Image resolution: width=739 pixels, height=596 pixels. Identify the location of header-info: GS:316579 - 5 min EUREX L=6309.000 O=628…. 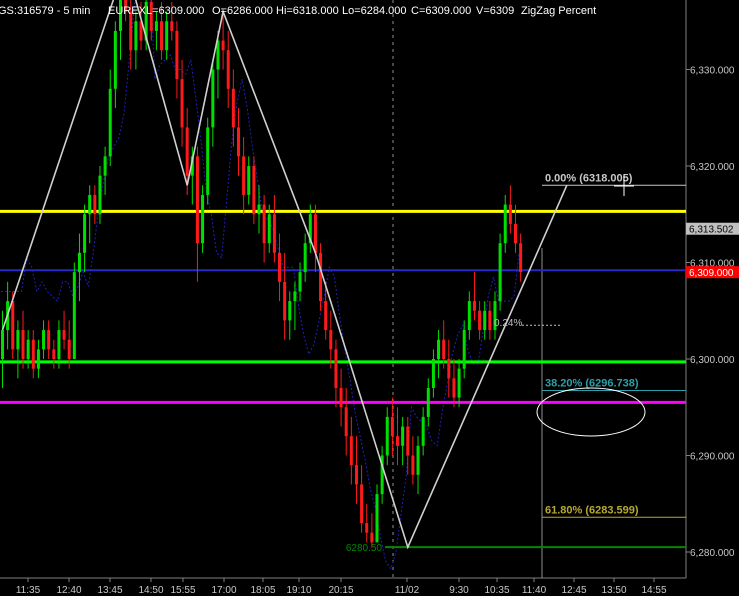
(298, 11).